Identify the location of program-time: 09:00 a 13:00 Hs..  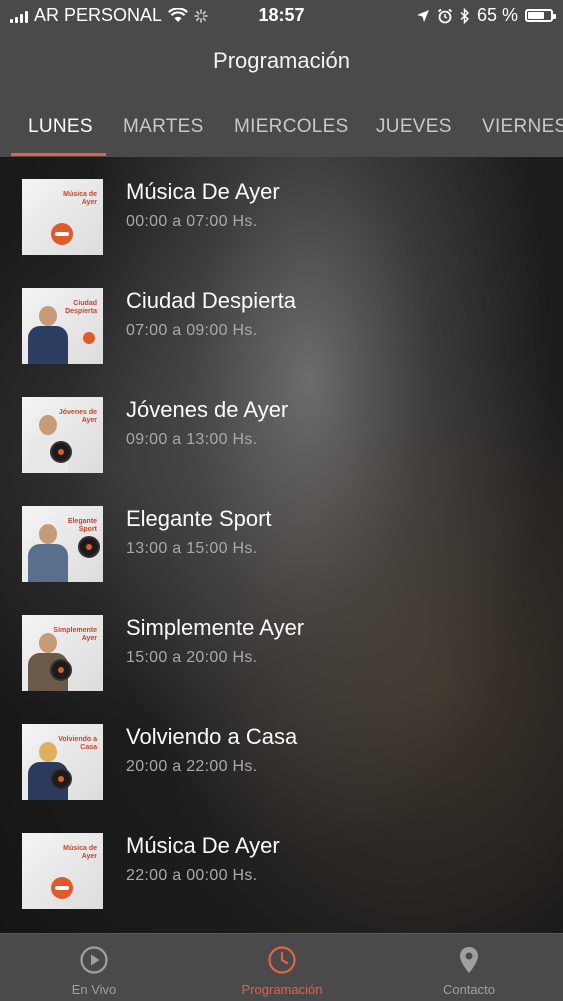
(192, 439).